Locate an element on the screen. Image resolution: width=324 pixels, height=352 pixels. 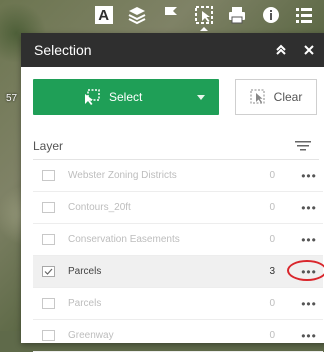
filter-list-icon is located at coordinates (303, 146).